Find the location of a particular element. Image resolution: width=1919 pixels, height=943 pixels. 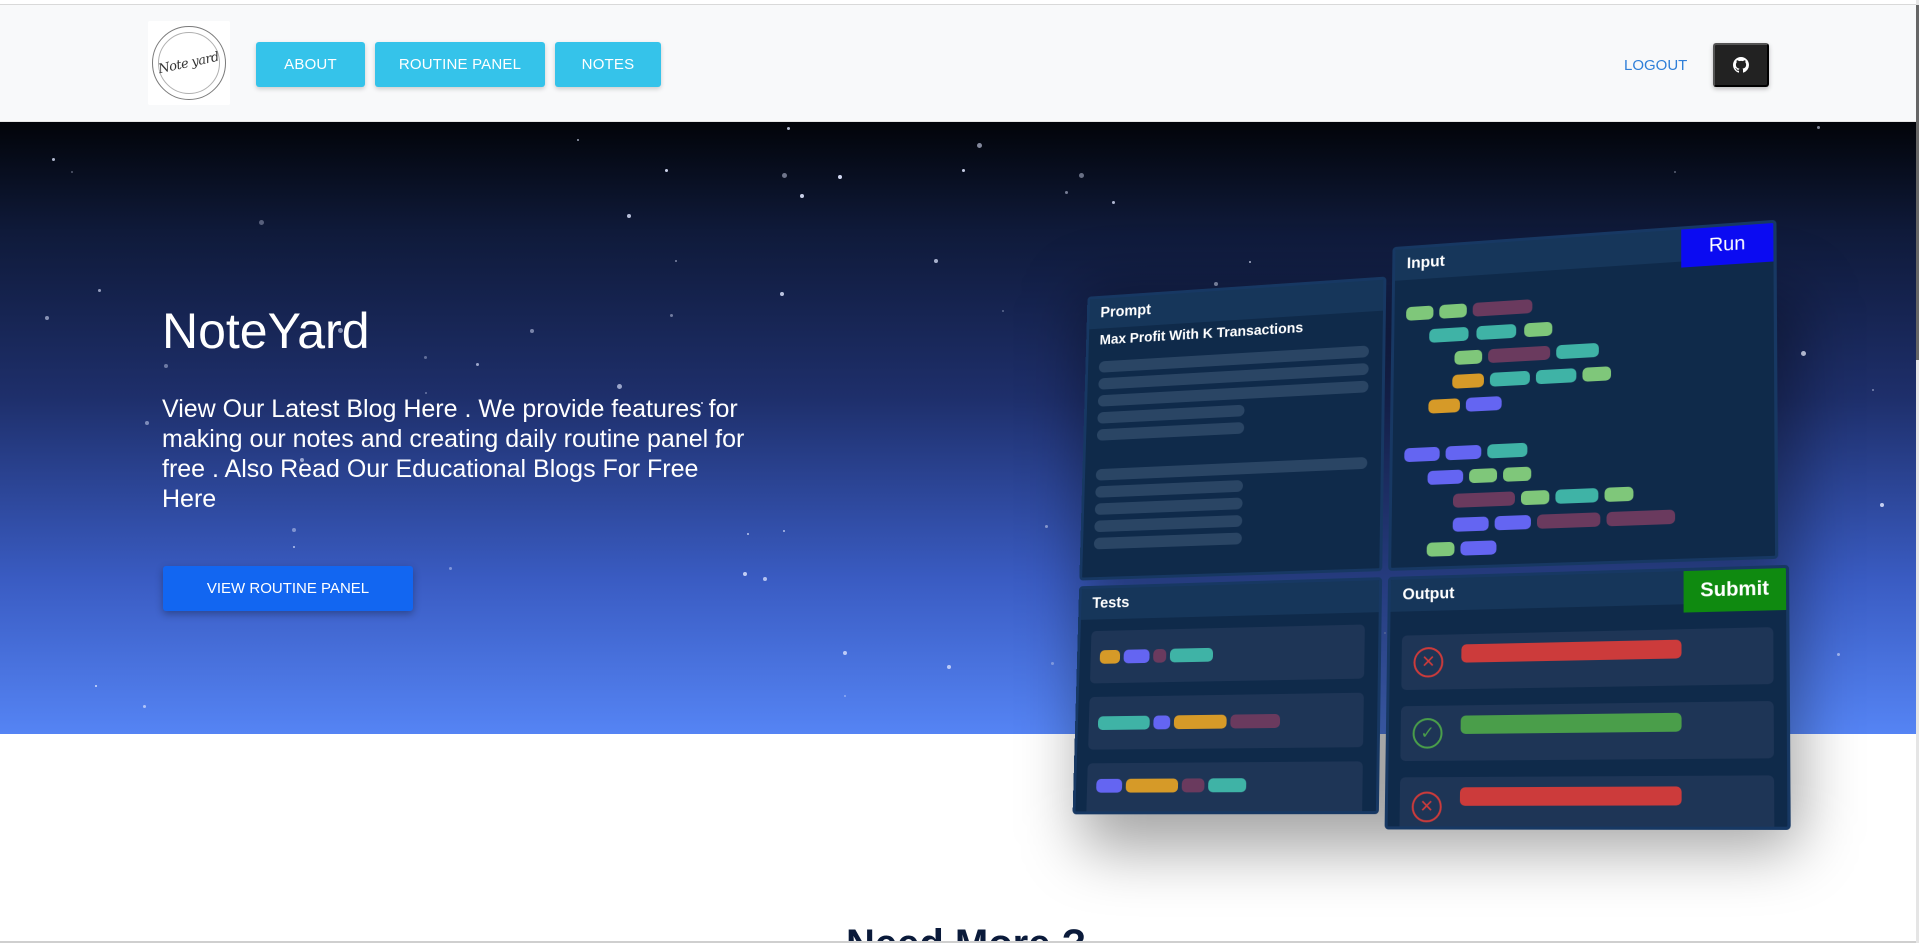

logo-script: Note yard is located at coordinates (189, 63).